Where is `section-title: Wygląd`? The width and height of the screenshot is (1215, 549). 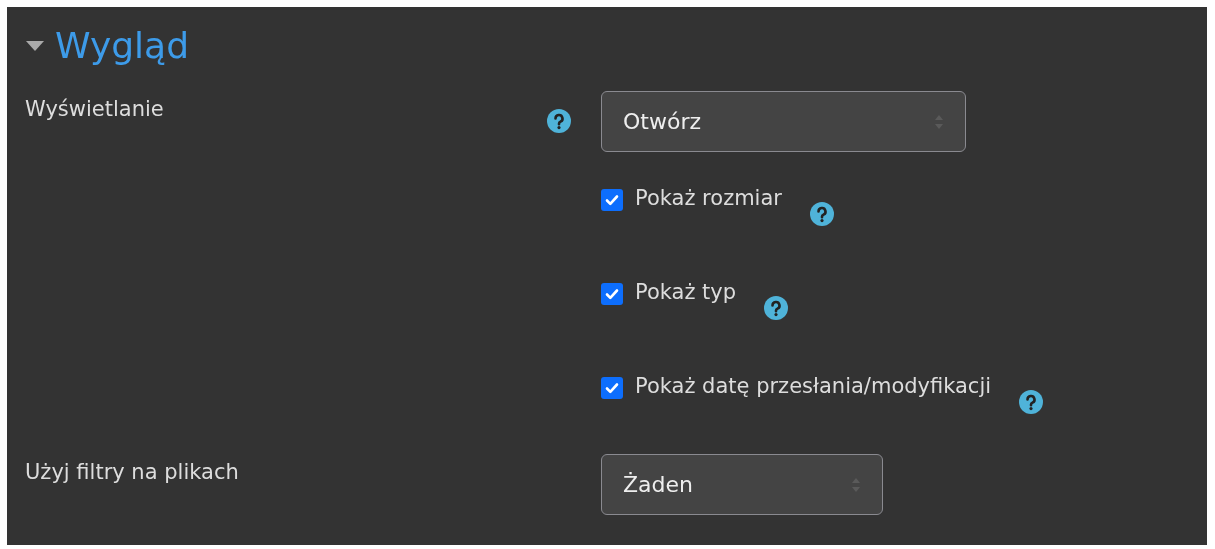 section-title: Wygląd is located at coordinates (122, 46).